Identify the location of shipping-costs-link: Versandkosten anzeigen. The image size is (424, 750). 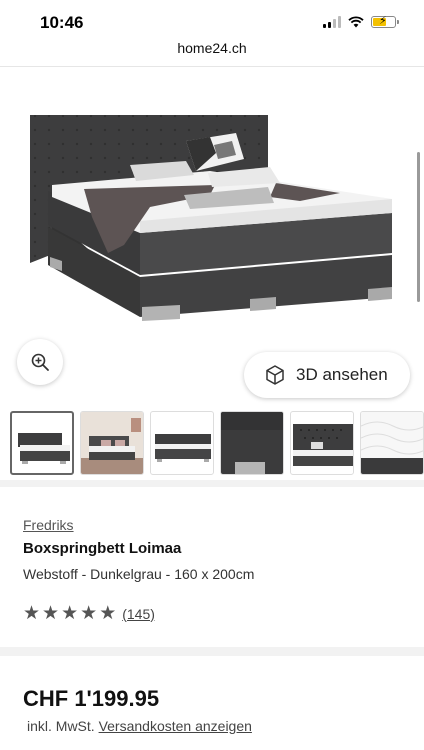
(175, 726).